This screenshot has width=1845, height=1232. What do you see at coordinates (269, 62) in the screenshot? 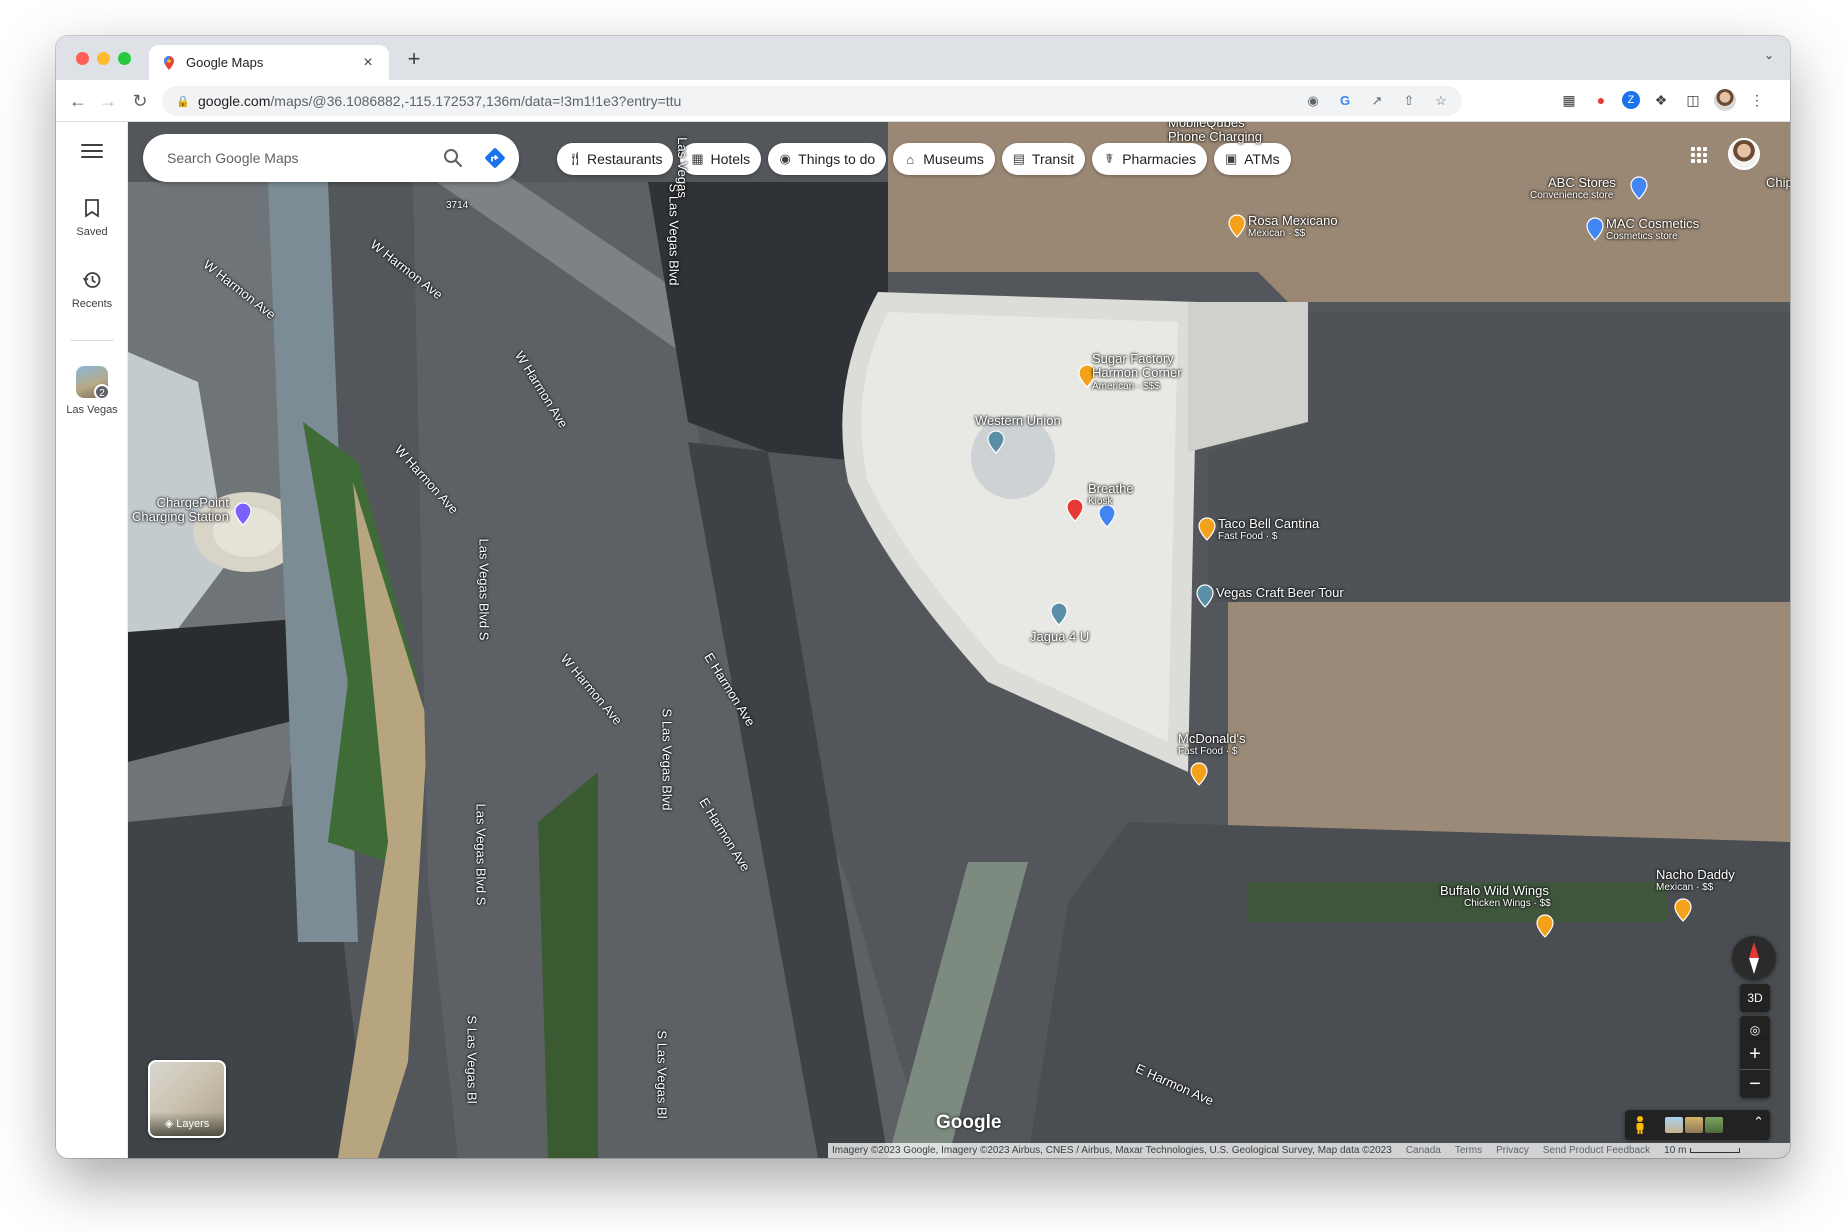
I see `browser-tab: Google Maps ×` at bounding box center [269, 62].